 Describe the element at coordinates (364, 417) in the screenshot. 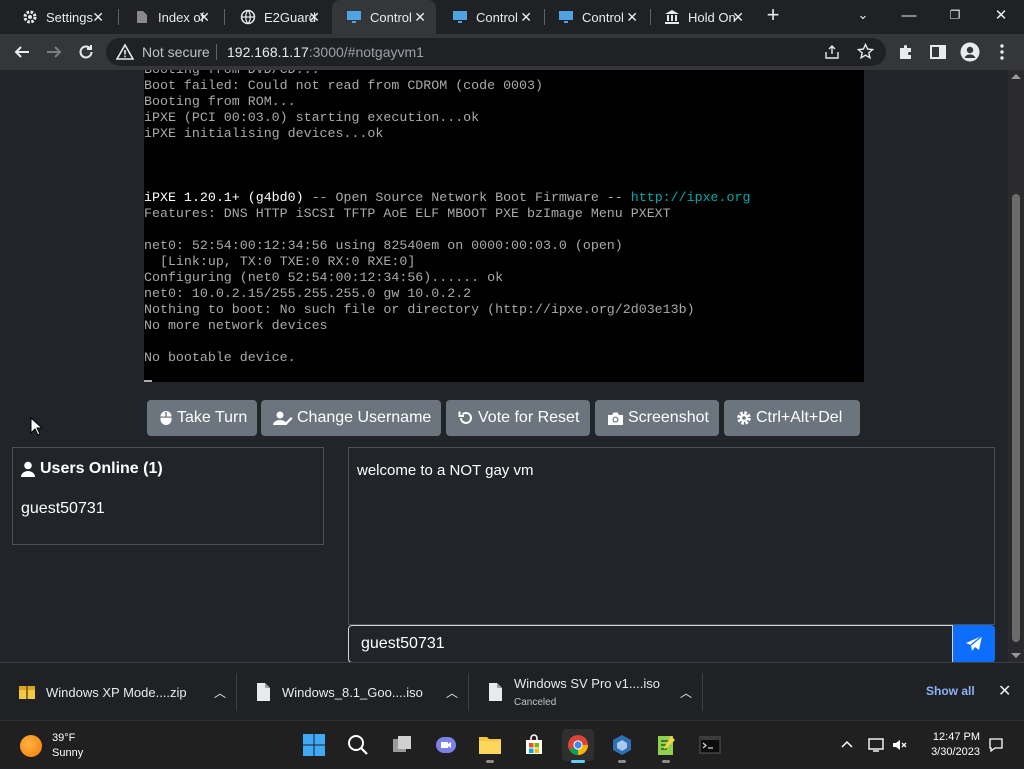

I see `change-username-label: Change Username` at that location.